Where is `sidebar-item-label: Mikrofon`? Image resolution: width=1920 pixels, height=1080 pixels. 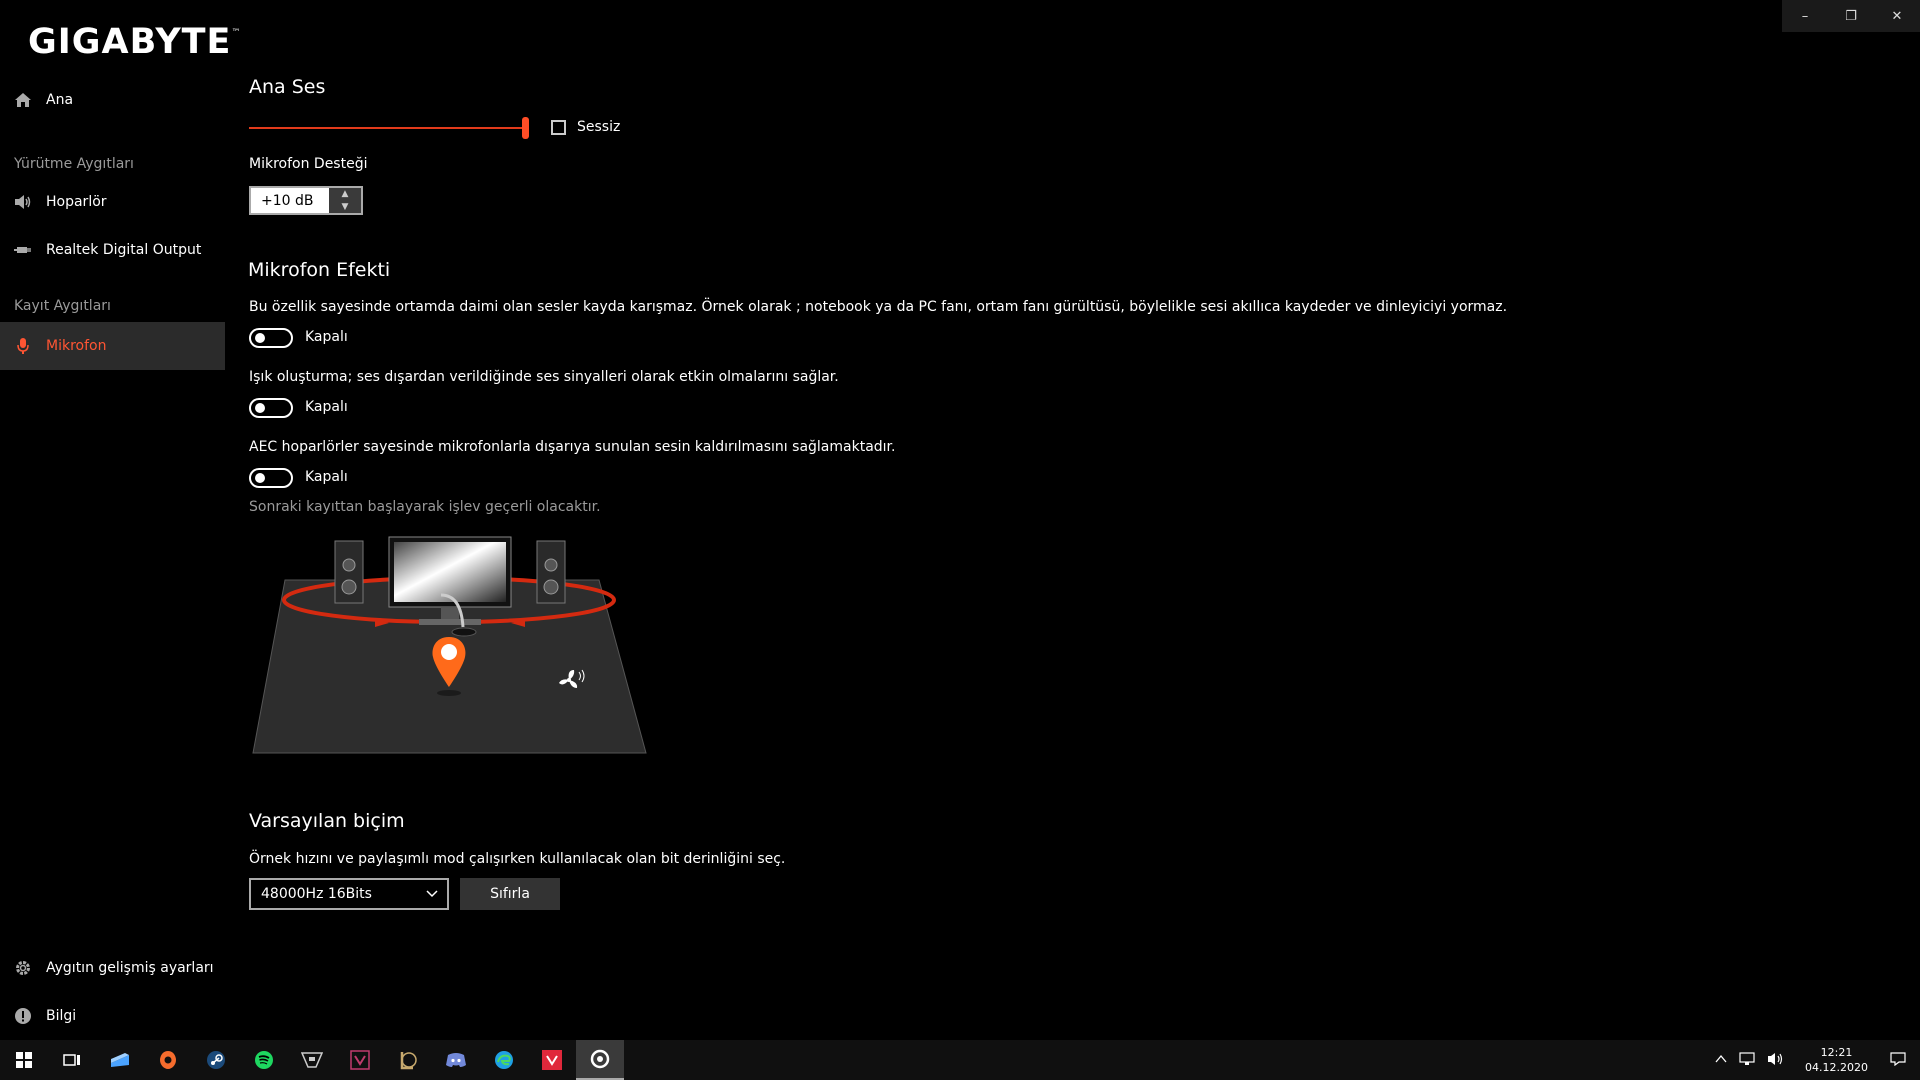
sidebar-item-label: Mikrofon is located at coordinates (76, 346).